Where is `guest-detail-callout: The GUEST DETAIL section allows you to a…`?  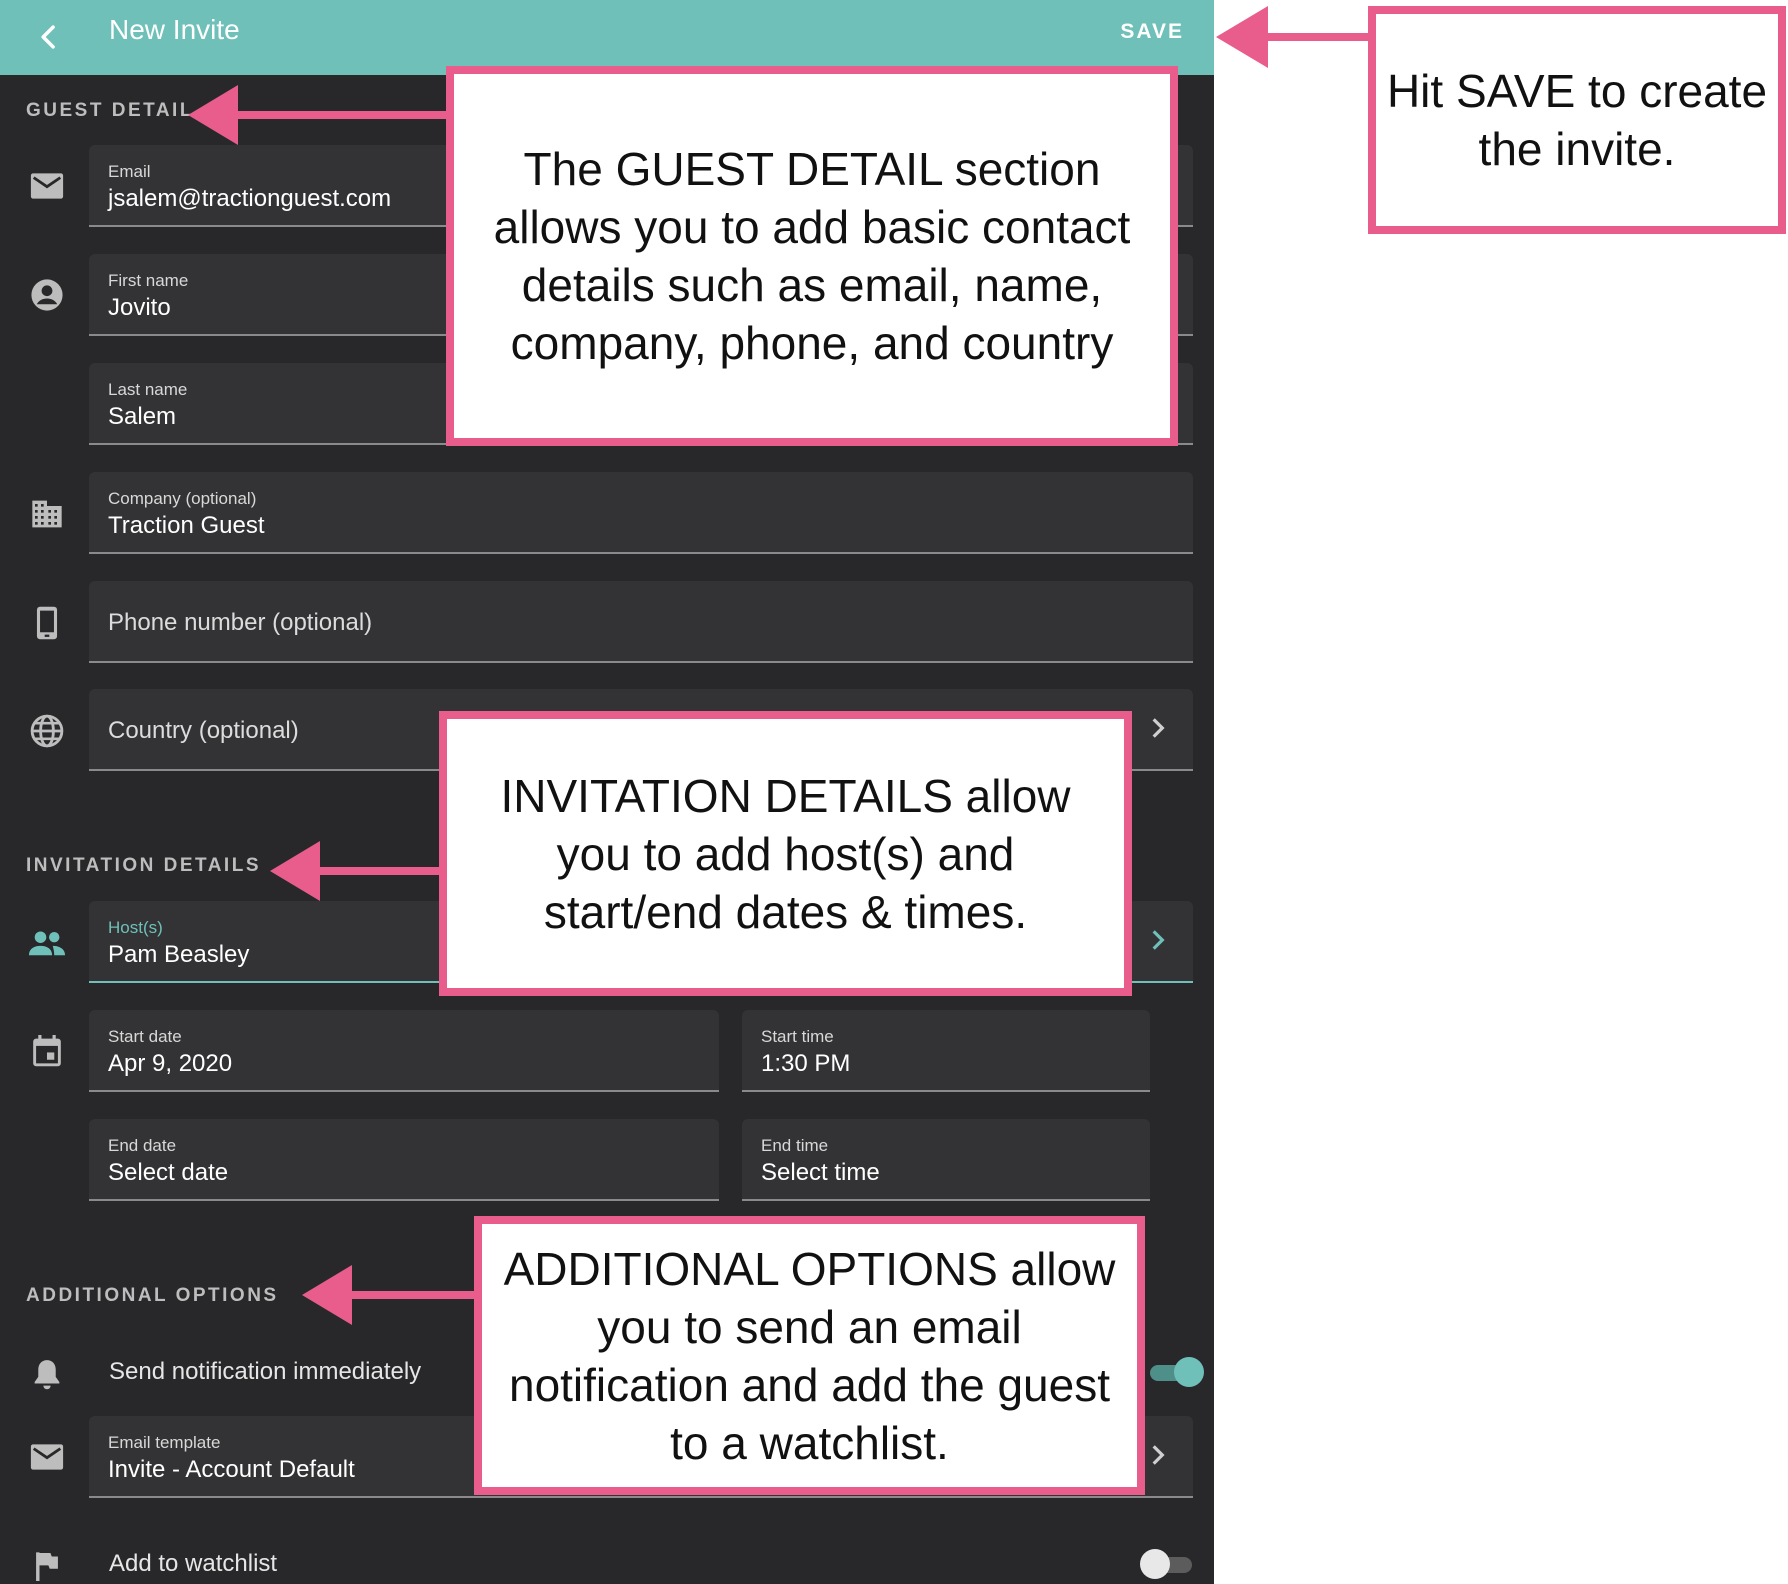 guest-detail-callout: The GUEST DETAIL section allows you to a… is located at coordinates (812, 256).